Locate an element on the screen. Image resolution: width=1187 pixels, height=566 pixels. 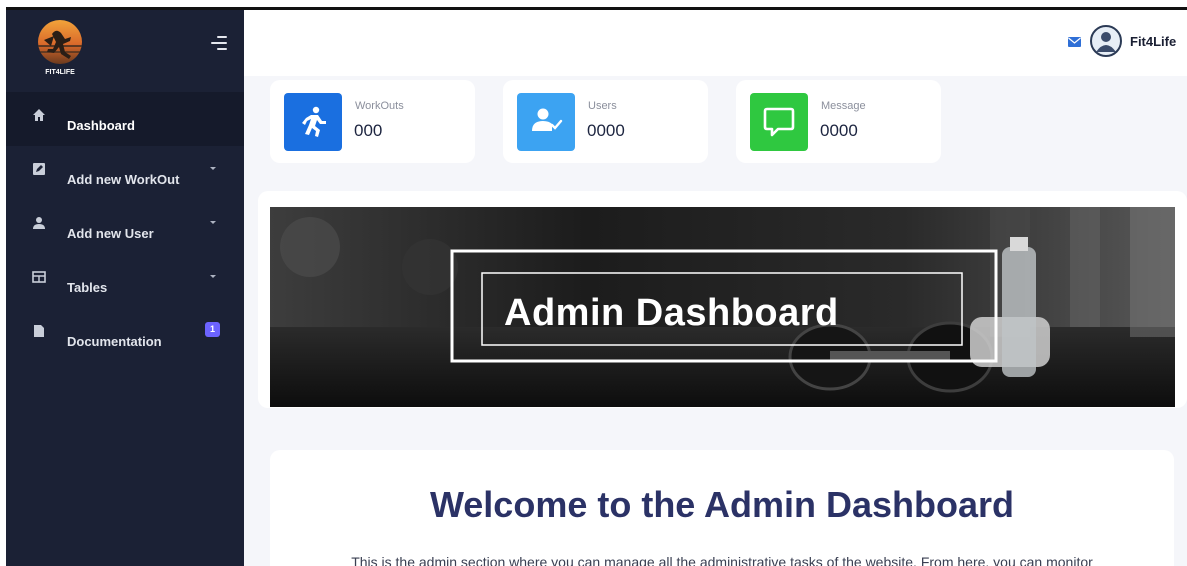
stat-card-messages: Message 0000 is located at coordinates (838, 121).